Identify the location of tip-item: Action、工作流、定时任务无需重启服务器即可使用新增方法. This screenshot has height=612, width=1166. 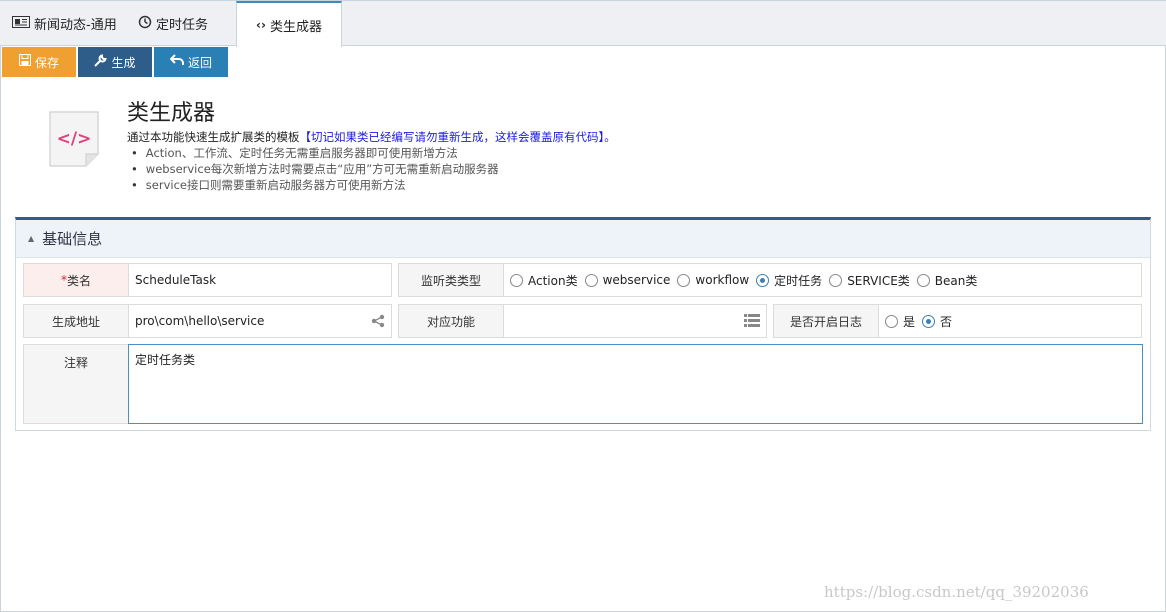
(313, 153).